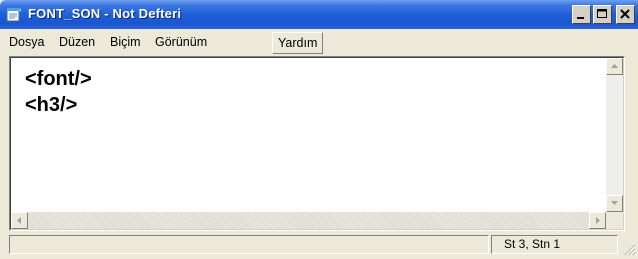 Image resolution: width=638 pixels, height=259 pixels. Describe the element at coordinates (580, 18) in the screenshot. I see `minimize-icon` at that location.